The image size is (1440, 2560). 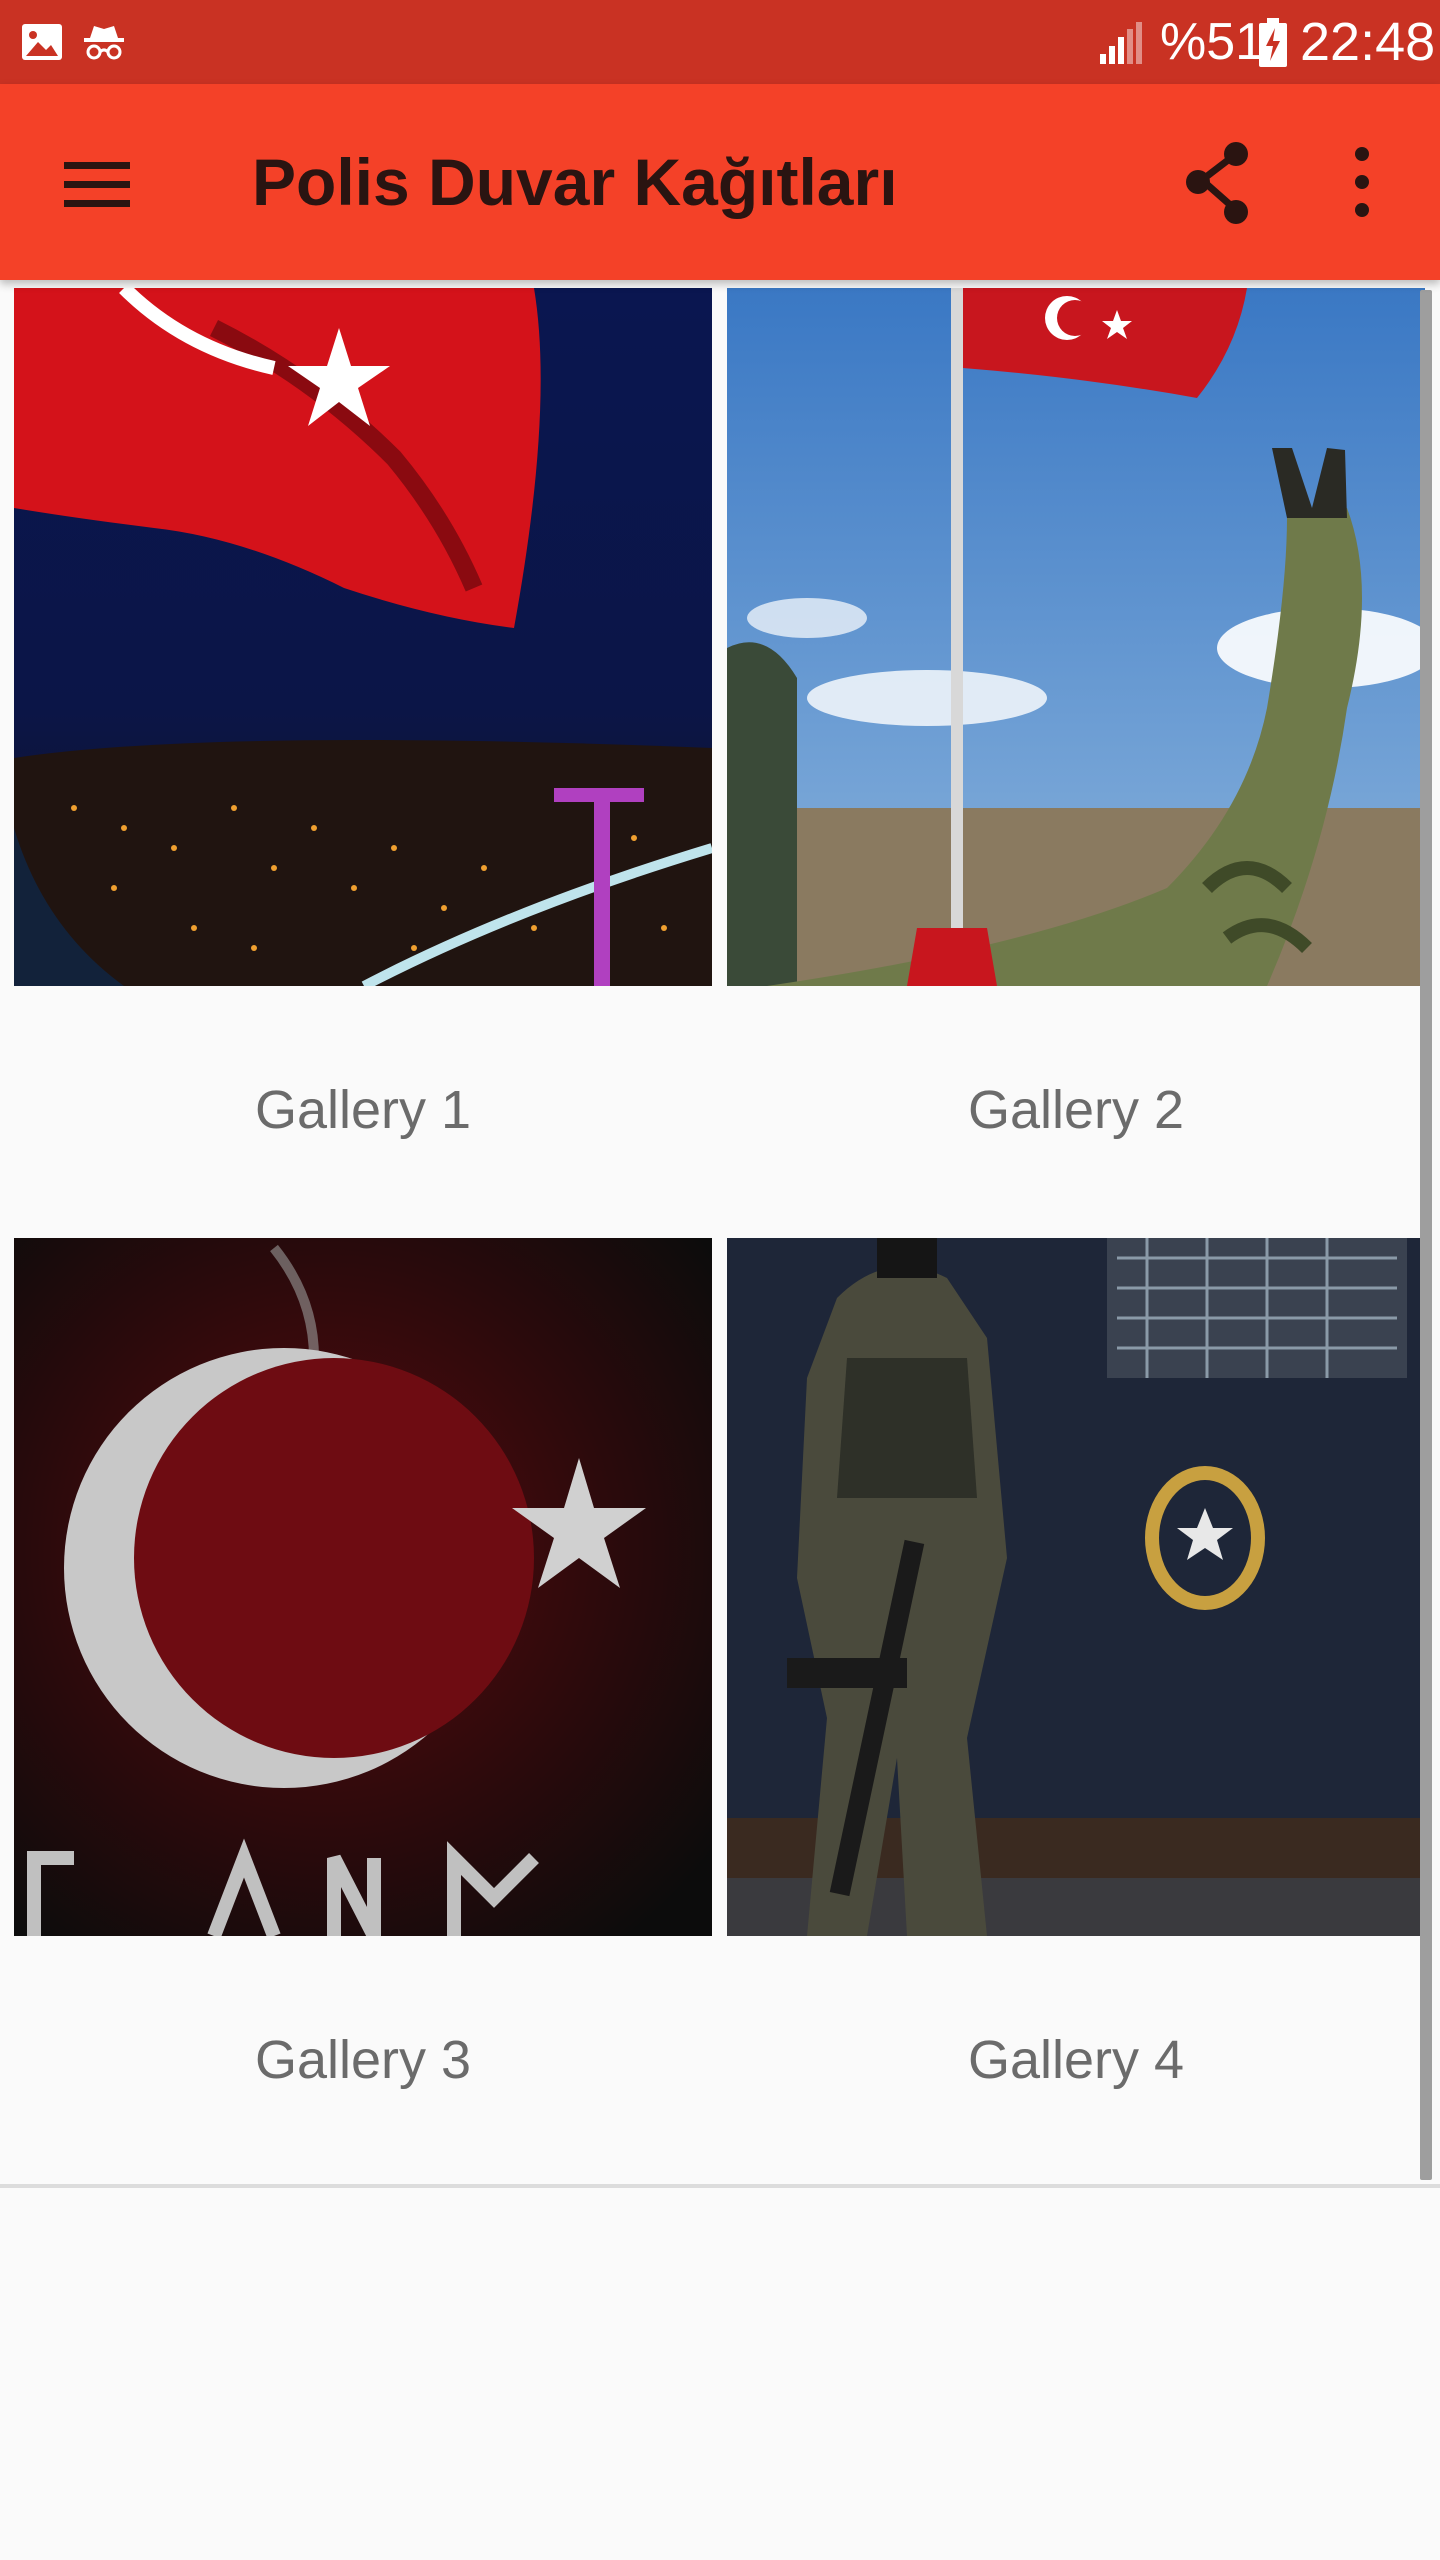 I want to click on signal-icon, so click(x=1121, y=43).